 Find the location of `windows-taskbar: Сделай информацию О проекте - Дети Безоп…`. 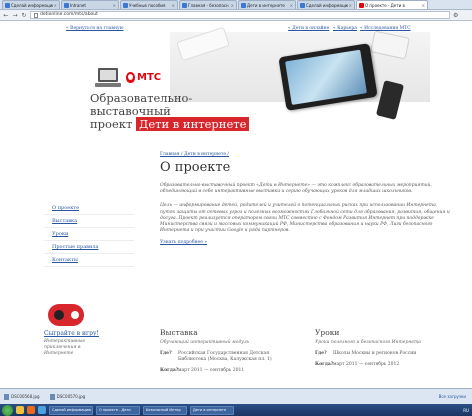

windows-taskbar: Сделай информацию О проекте - Дети Безоп… is located at coordinates (236, 410).